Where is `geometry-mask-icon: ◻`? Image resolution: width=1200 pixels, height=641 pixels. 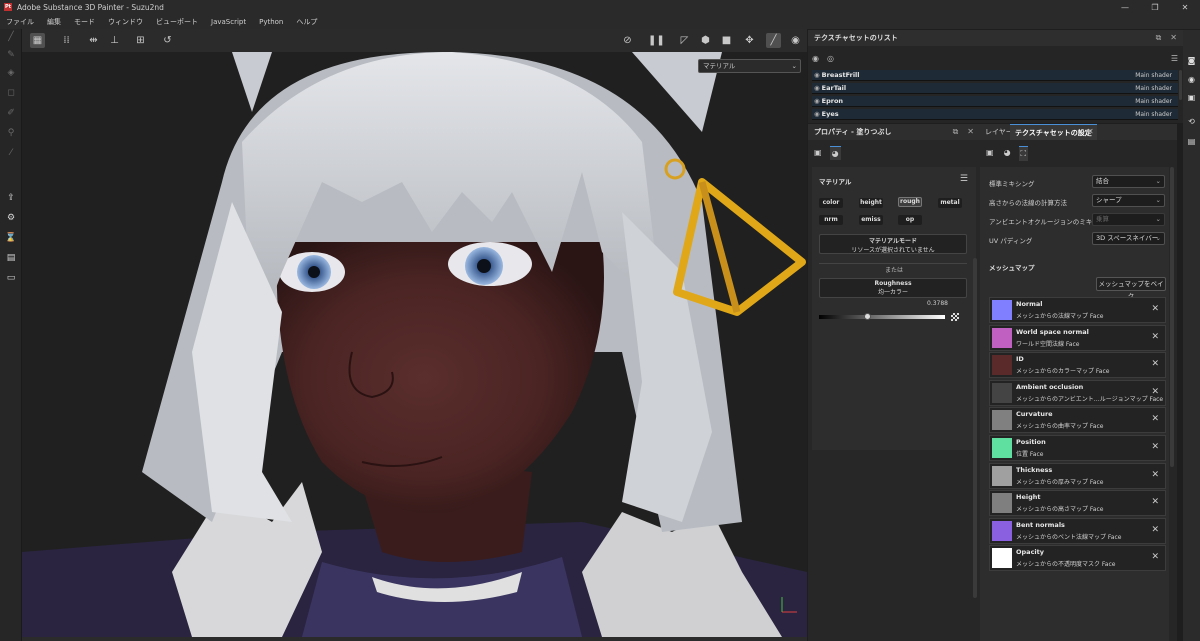 geometry-mask-icon: ◻ is located at coordinates (11, 93).